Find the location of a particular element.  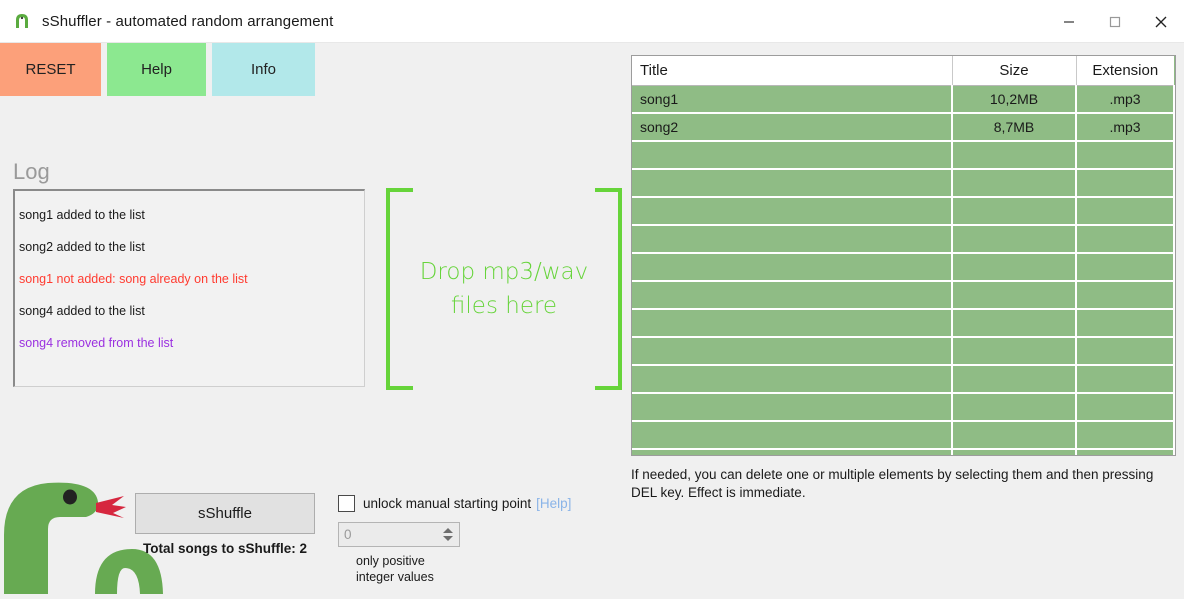

drop-zone: Drop mp3/wav files here is located at coordinates (504, 289).